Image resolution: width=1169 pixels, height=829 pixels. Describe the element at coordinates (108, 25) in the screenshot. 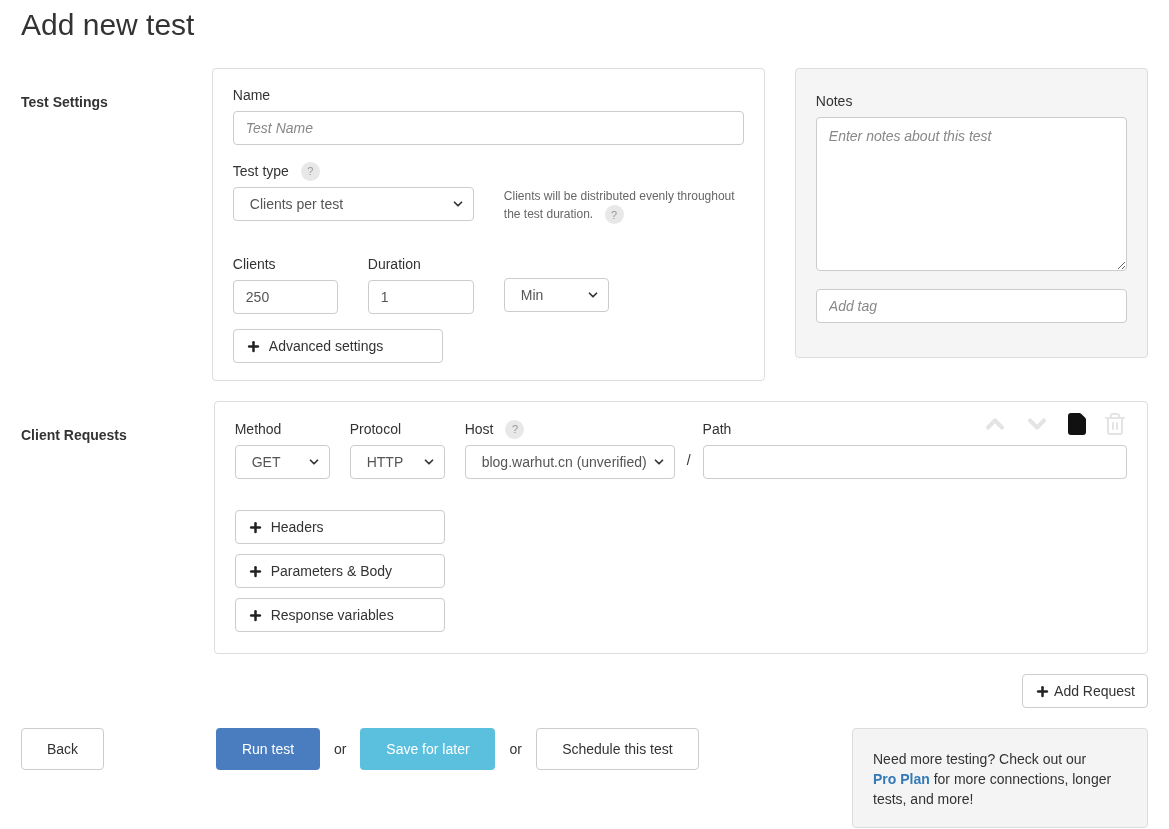

I see `page-title: Add new test` at that location.